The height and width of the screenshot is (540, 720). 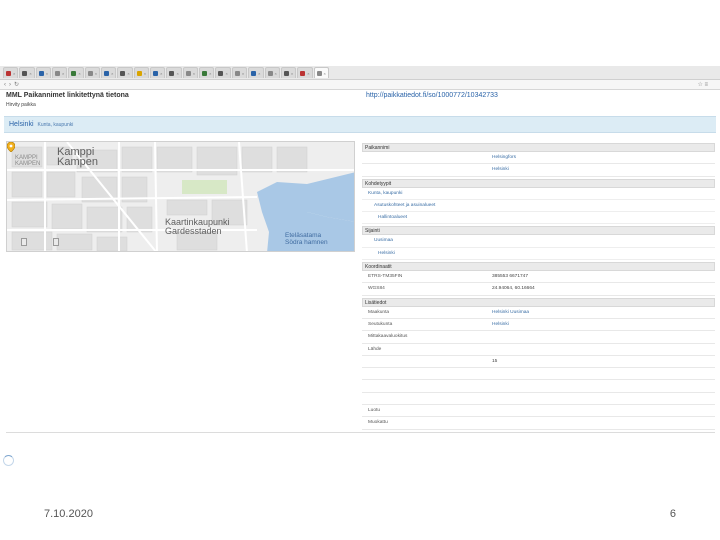 I want to click on map-pin-icon, so click(x=11, y=147).